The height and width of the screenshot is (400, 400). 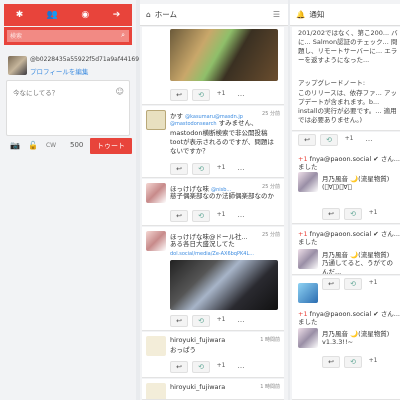 What do you see at coordinates (123, 35) in the screenshot?
I see `search-icon: ⌕` at bounding box center [123, 35].